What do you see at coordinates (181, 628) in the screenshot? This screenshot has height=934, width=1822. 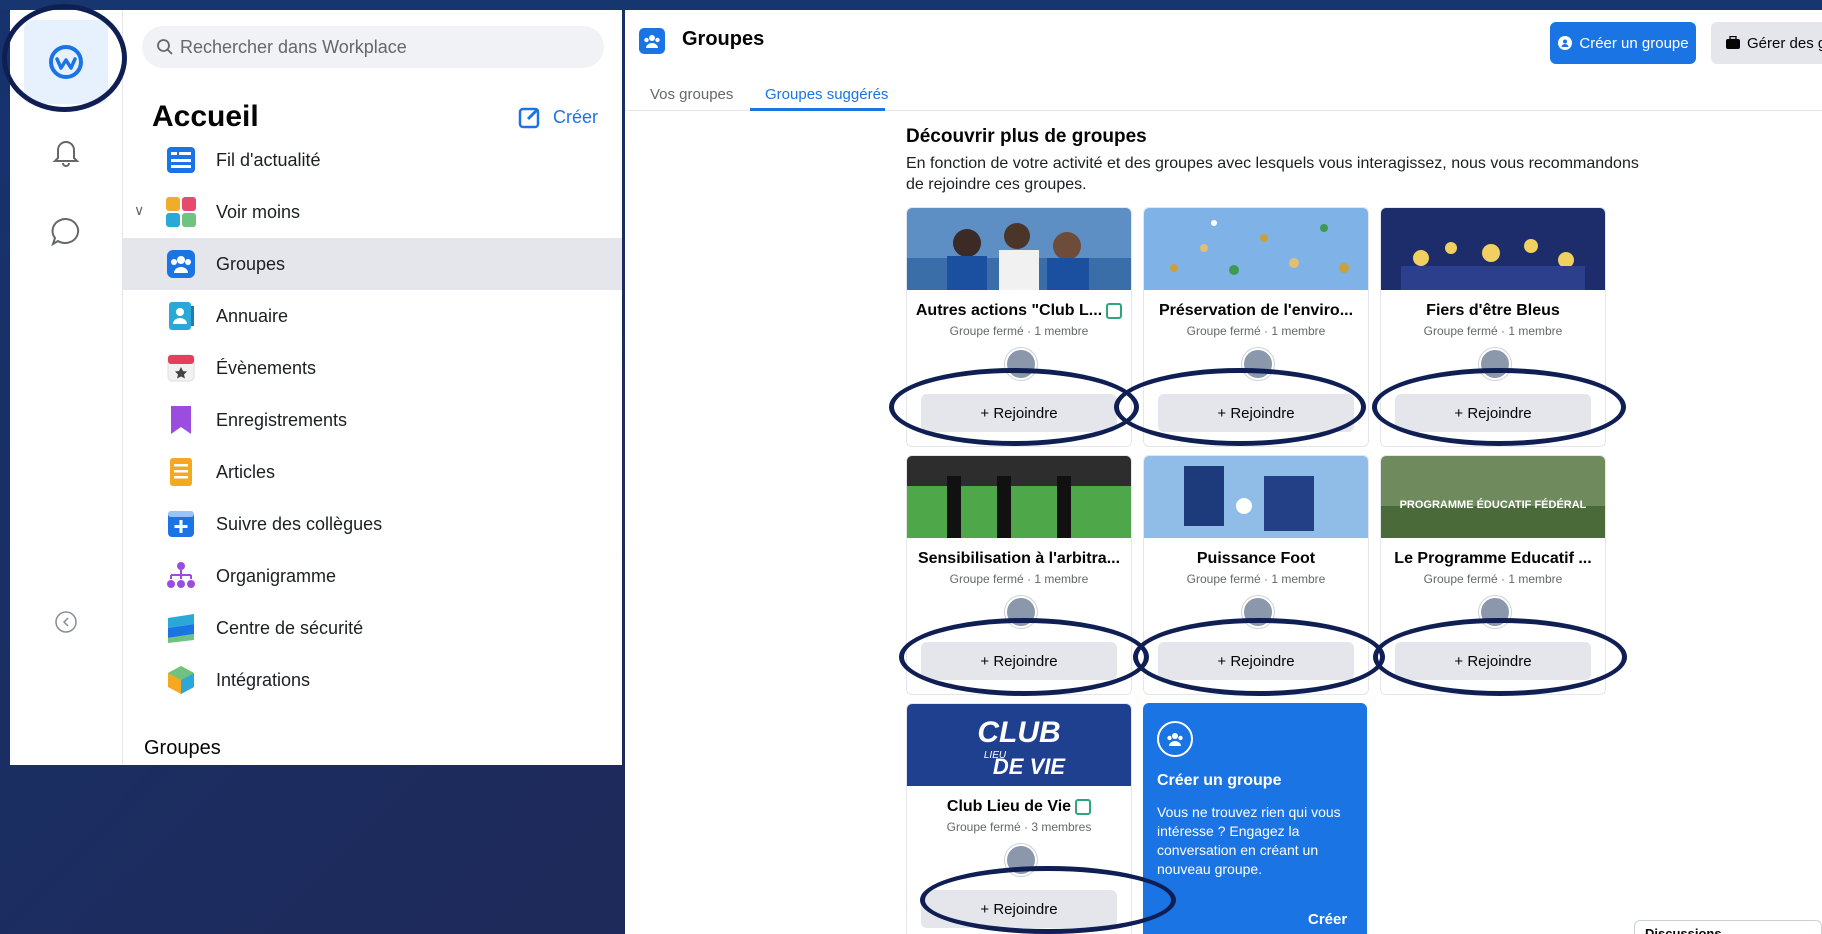 I see `security-center-icon` at bounding box center [181, 628].